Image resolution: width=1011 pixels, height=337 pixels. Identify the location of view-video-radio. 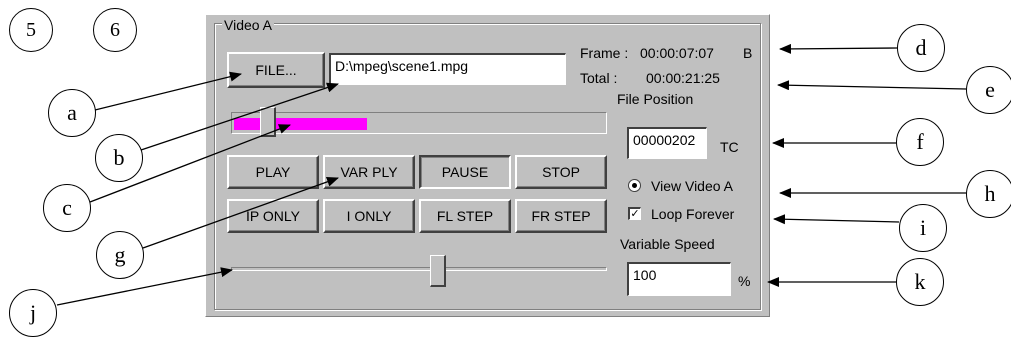
(634, 185).